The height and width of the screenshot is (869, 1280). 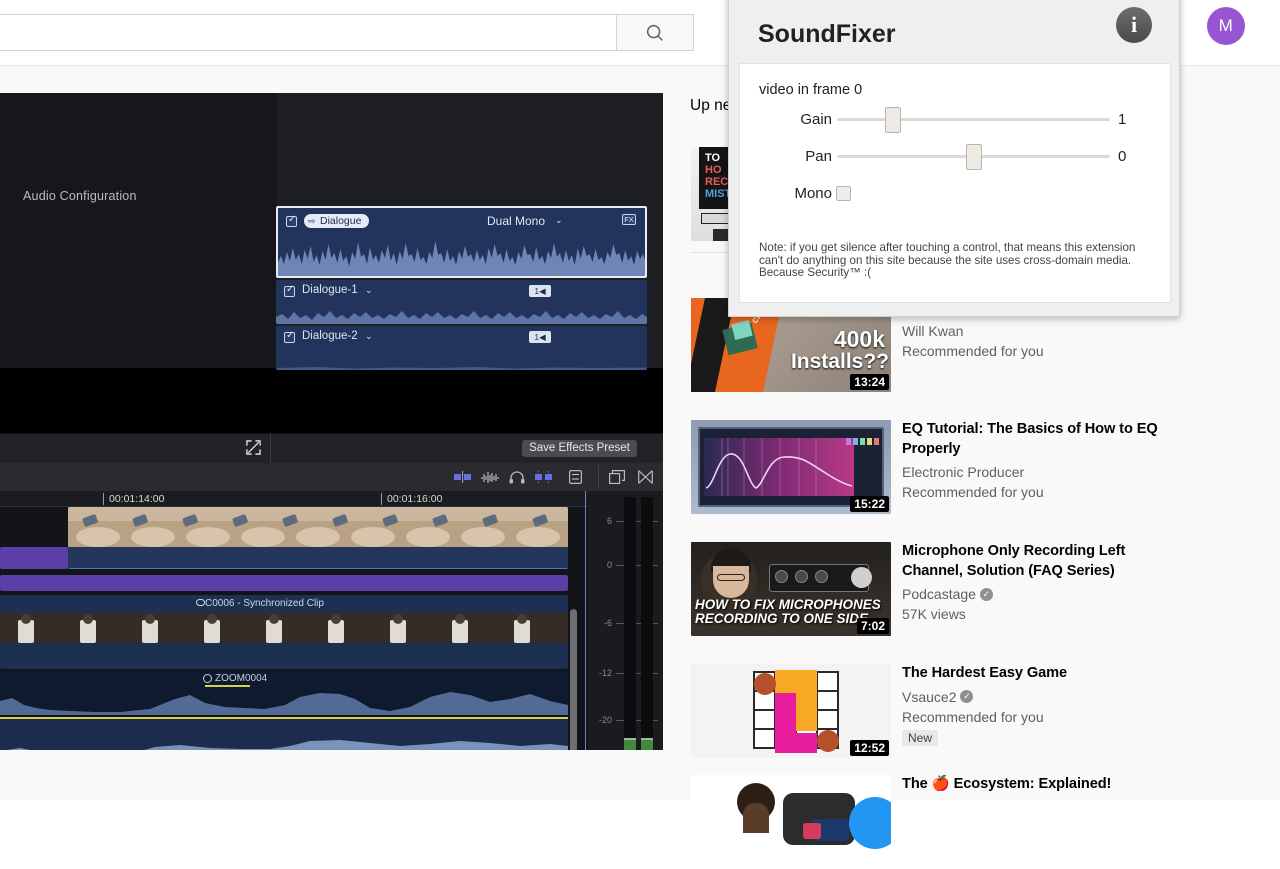 What do you see at coordinates (791, 822) in the screenshot?
I see `video-thumbnail` at bounding box center [791, 822].